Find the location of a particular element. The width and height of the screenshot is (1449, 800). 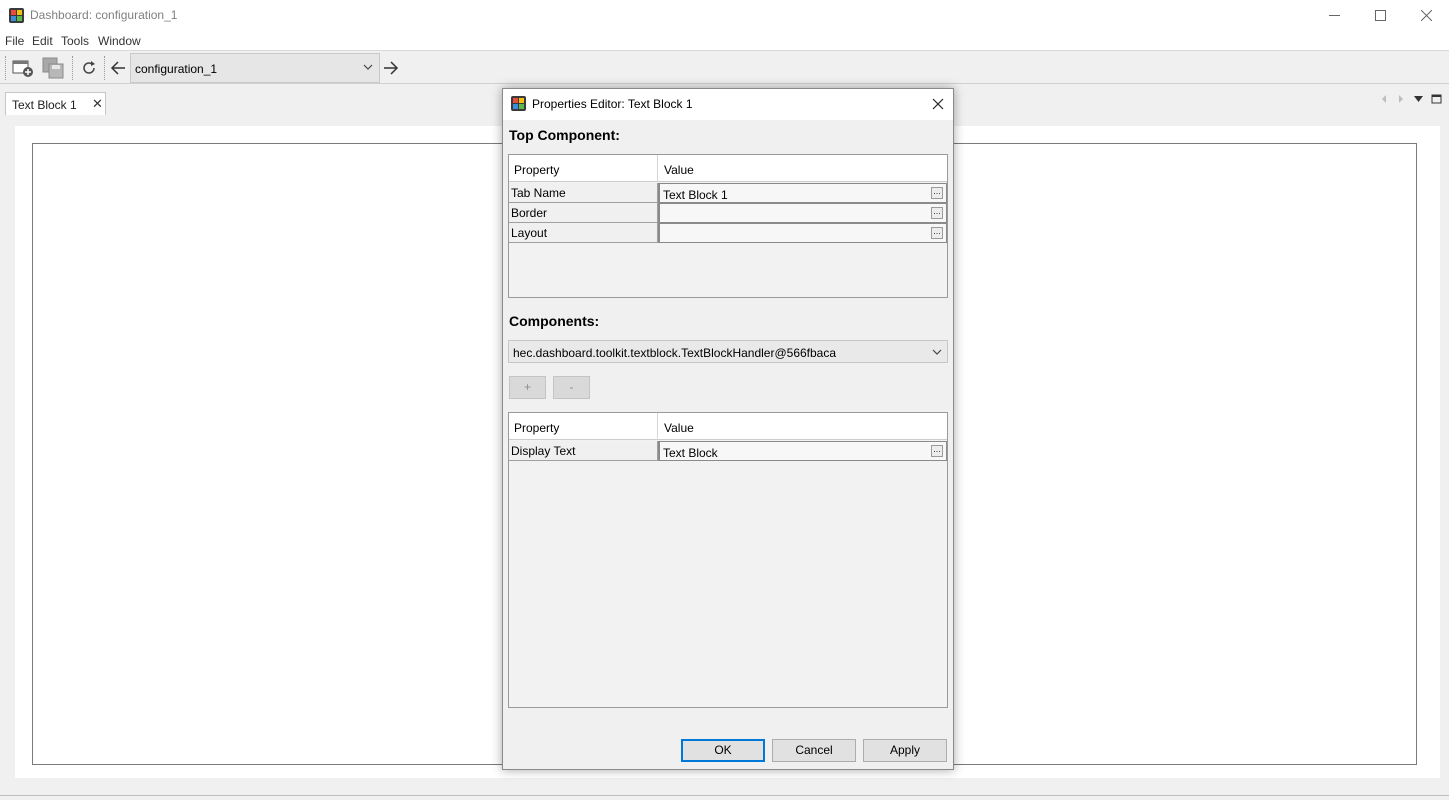

property-value: Text Block is located at coordinates (690, 453).